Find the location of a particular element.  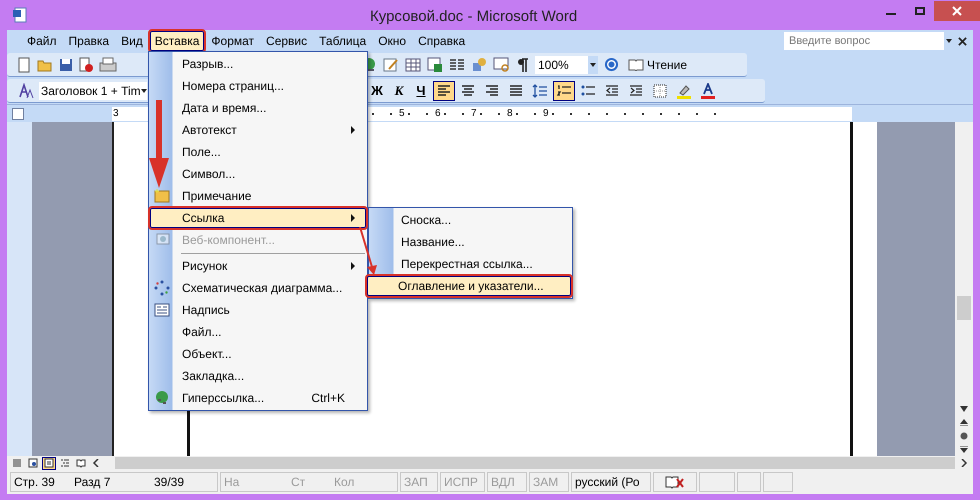

menu-item: Правка is located at coordinates (89, 41).